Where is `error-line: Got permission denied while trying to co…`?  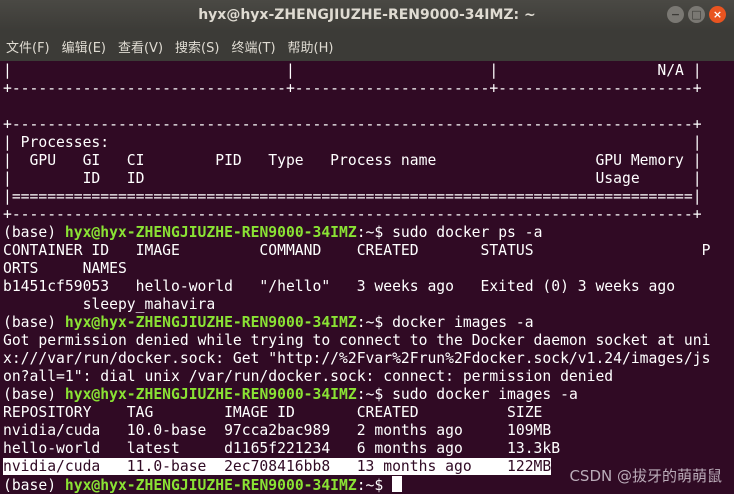 error-line: Got permission denied while trying to co… is located at coordinates (357, 340).